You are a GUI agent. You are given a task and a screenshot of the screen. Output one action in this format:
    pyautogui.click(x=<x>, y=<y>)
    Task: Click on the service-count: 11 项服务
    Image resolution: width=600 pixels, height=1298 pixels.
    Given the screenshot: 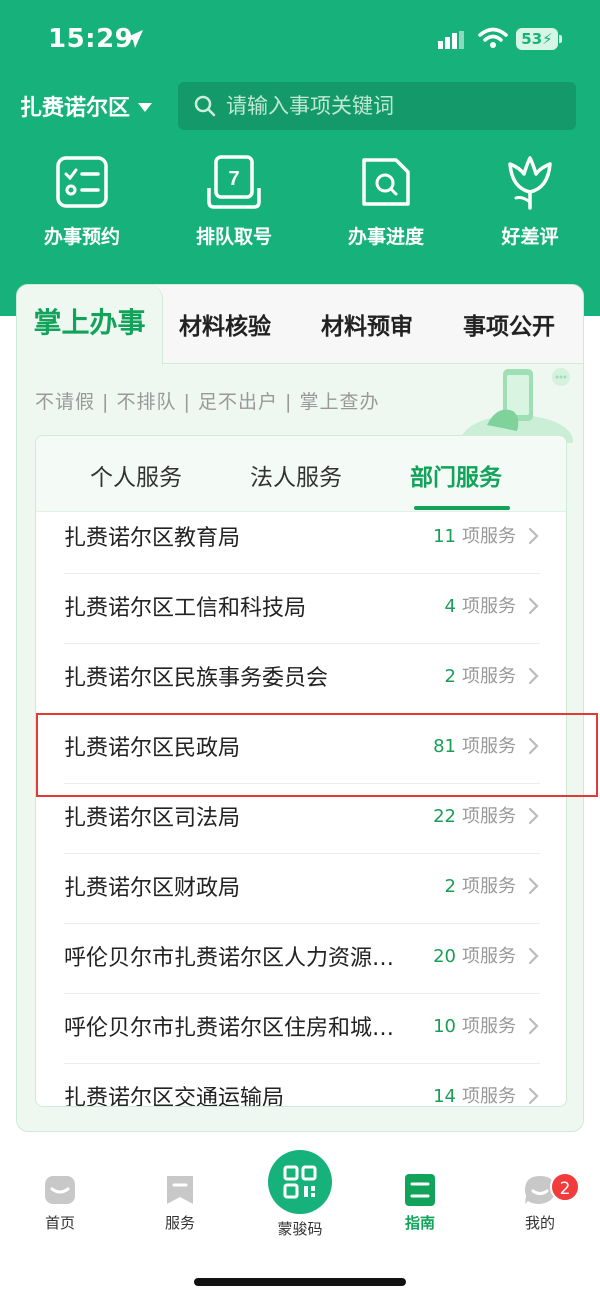 What is the action you would take?
    pyautogui.click(x=474, y=536)
    